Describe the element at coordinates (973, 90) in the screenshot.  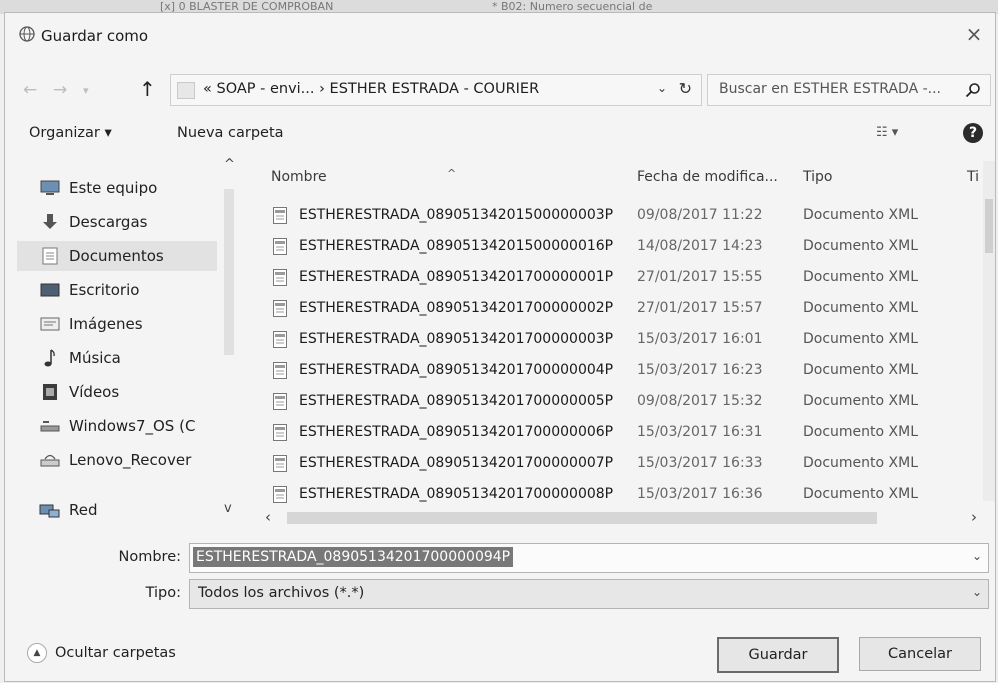
I see `search-icon` at that location.